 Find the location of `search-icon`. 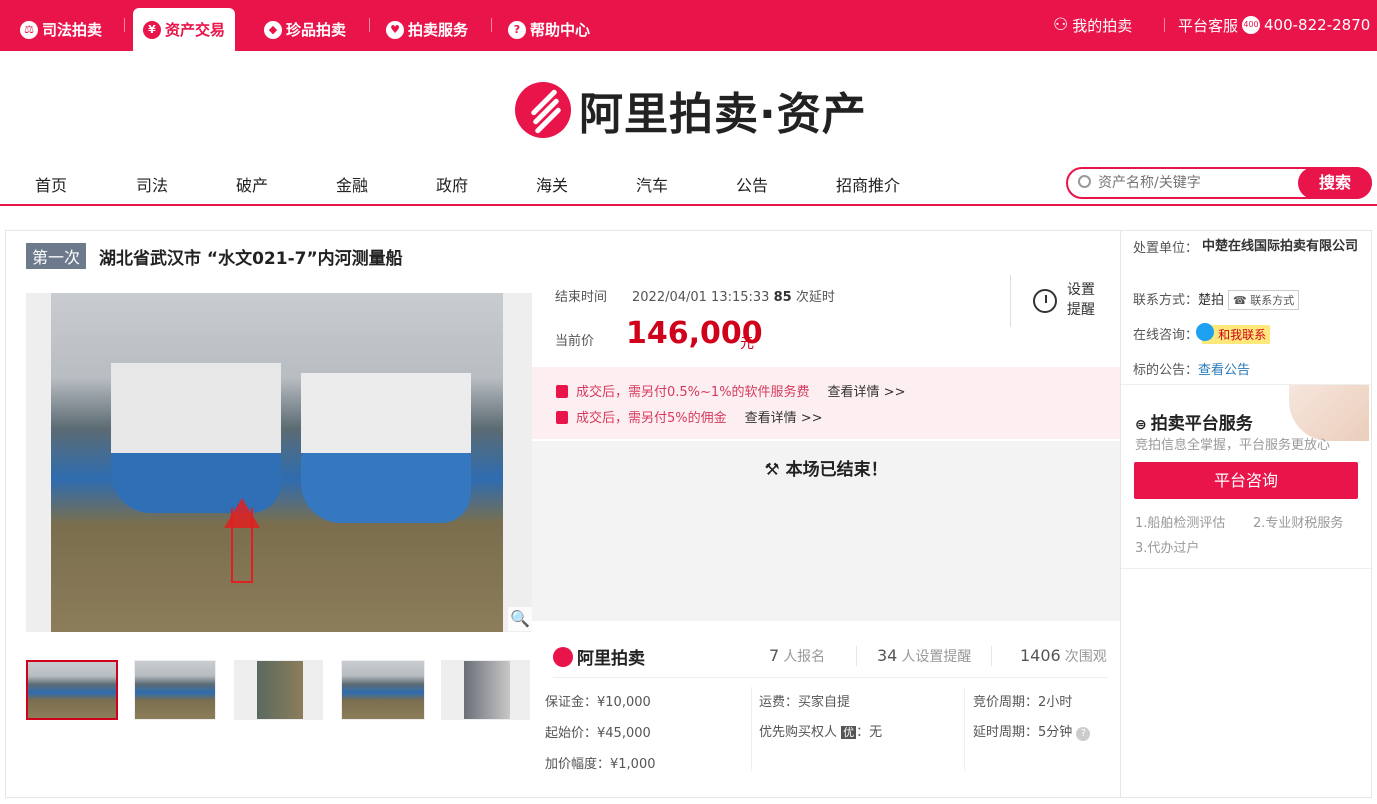

search-icon is located at coordinates (1084, 181).